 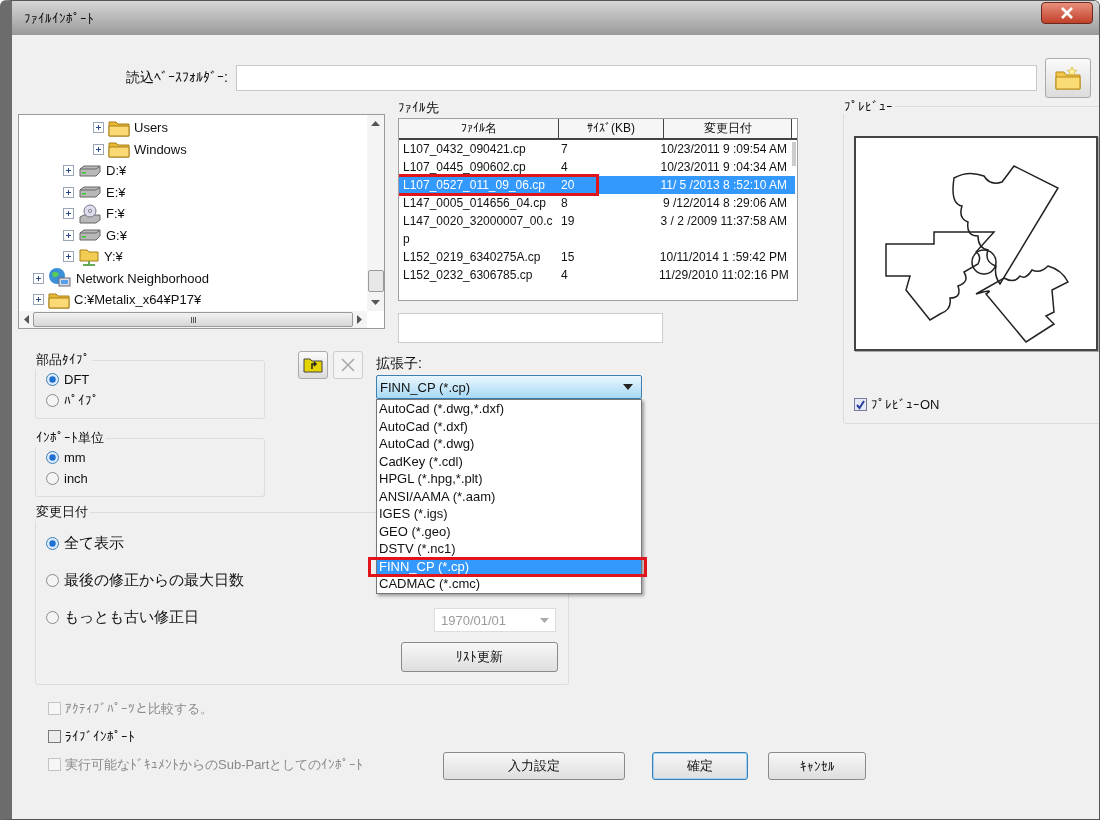 I want to click on up-folder-button, so click(x=313, y=365).